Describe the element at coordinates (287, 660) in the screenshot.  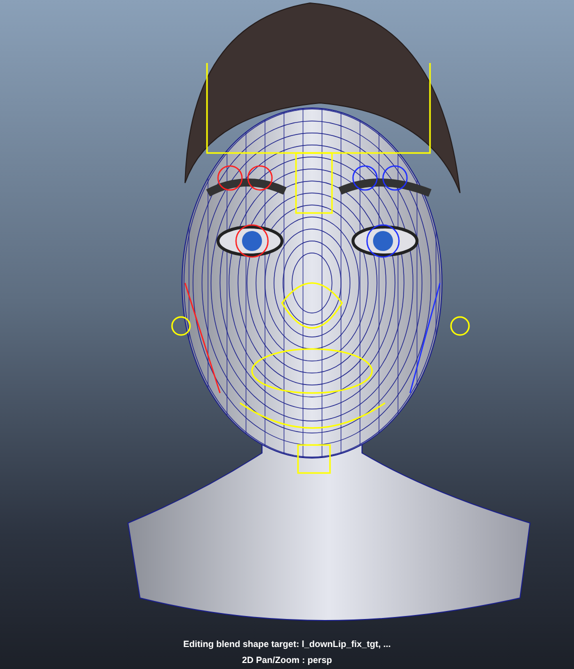
I see `viewport-message: 2D Pan/Zoom : persp` at that location.